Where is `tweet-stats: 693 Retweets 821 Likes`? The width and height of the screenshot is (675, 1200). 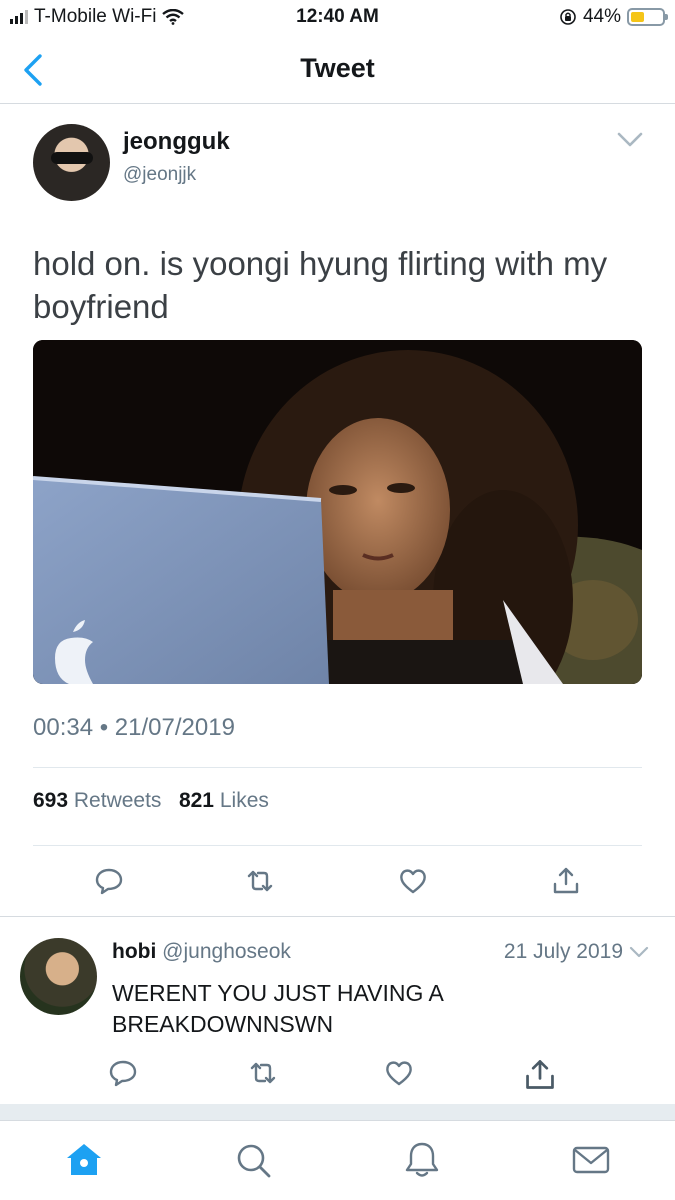 tweet-stats: 693 Retweets 821 Likes is located at coordinates (151, 801).